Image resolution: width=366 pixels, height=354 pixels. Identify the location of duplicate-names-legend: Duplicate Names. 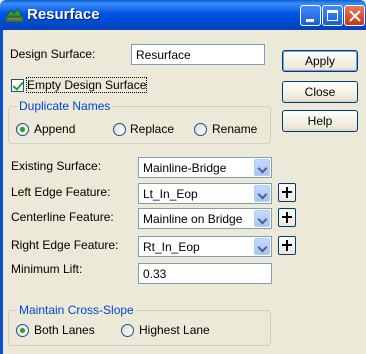
(65, 106).